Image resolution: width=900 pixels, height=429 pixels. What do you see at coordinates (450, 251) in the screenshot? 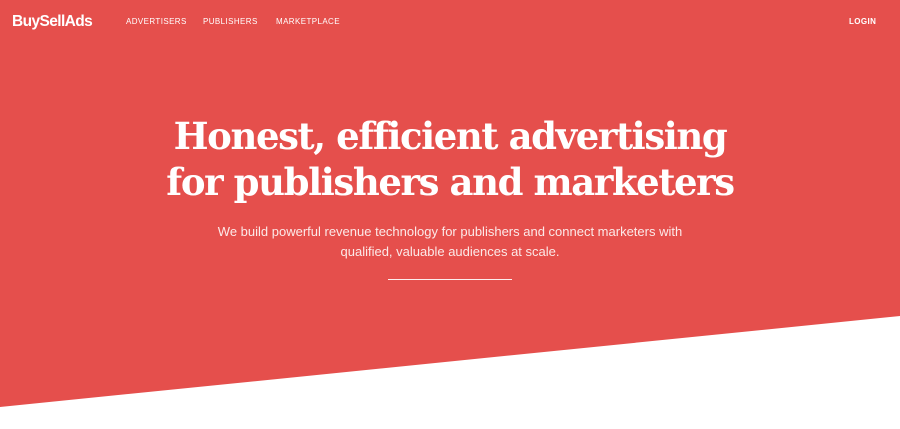
I see `hero-subtitle-line-2: qualified, valuable audiences at scale.` at bounding box center [450, 251].